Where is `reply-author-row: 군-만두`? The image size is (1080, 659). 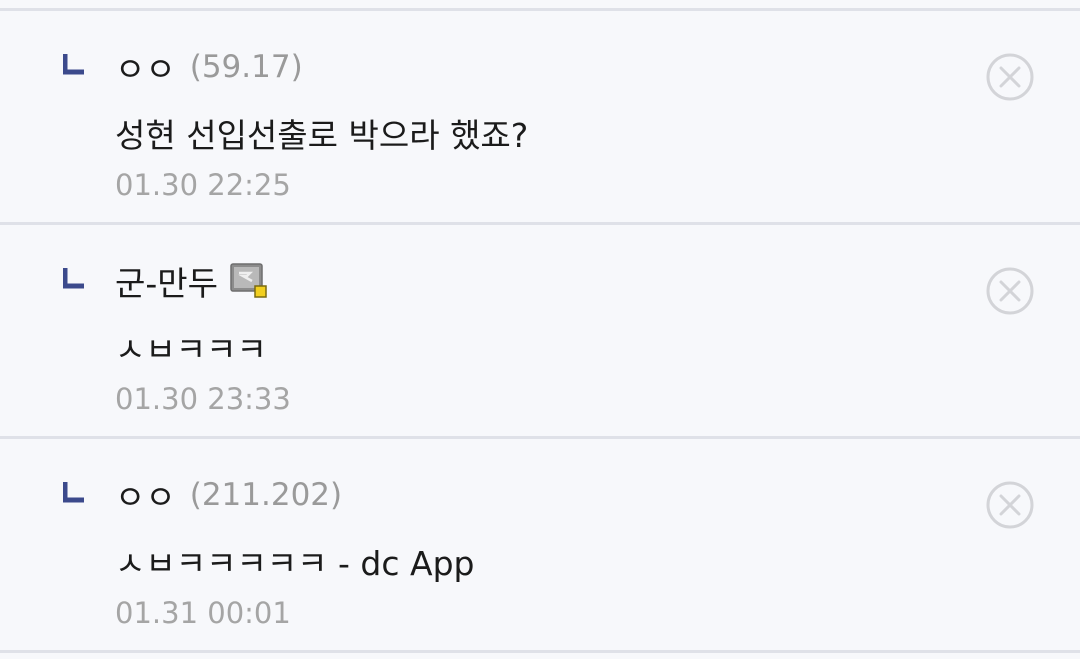
reply-author-row: 군-만두 is located at coordinates (191, 281).